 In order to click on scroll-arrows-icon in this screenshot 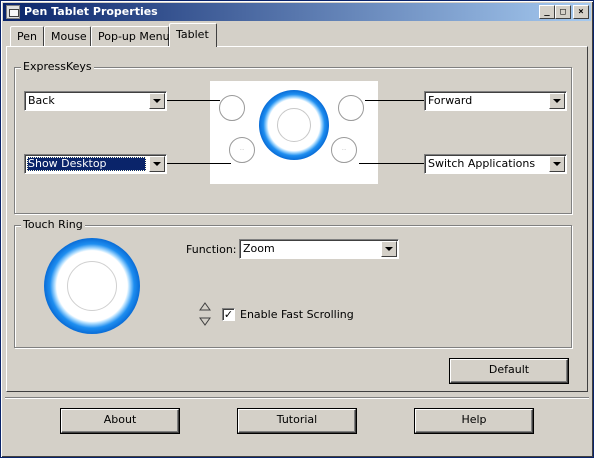, I will do `click(205, 314)`.